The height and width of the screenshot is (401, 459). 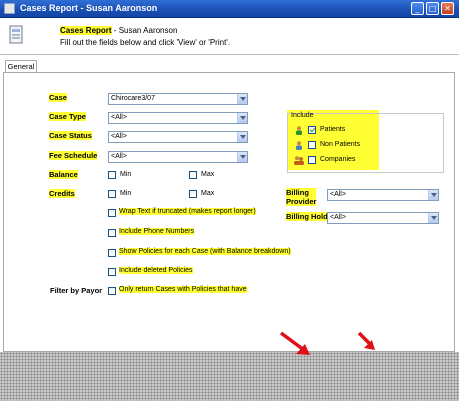 I want to click on credits-max-checkbox, so click(x=193, y=194).